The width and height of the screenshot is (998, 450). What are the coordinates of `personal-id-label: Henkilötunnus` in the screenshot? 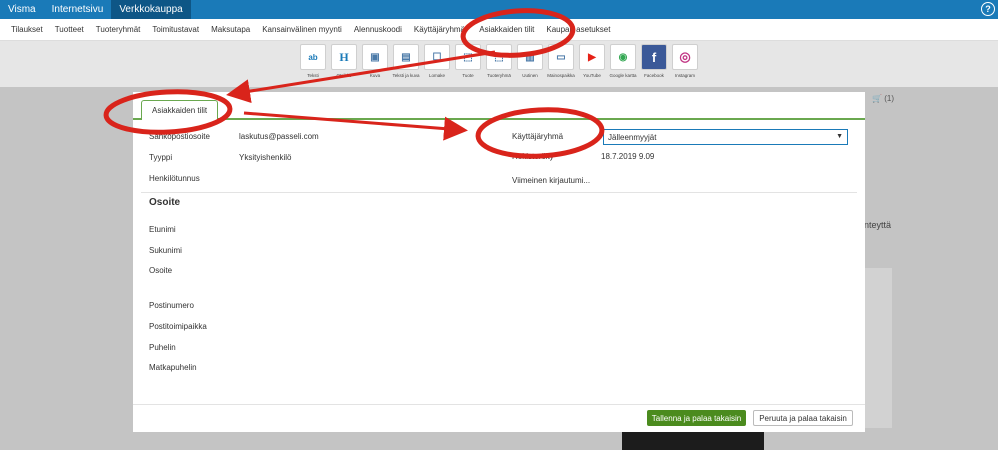 It's located at (174, 178).